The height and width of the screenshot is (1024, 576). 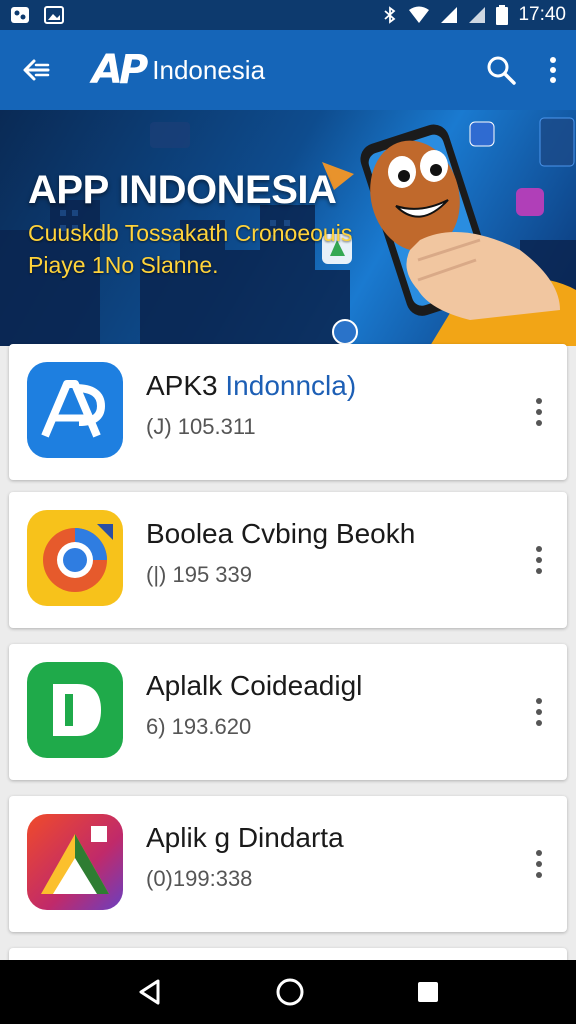 I want to click on list-item: Aplik g Dindarta (0)199:338, so click(x=288, y=864).